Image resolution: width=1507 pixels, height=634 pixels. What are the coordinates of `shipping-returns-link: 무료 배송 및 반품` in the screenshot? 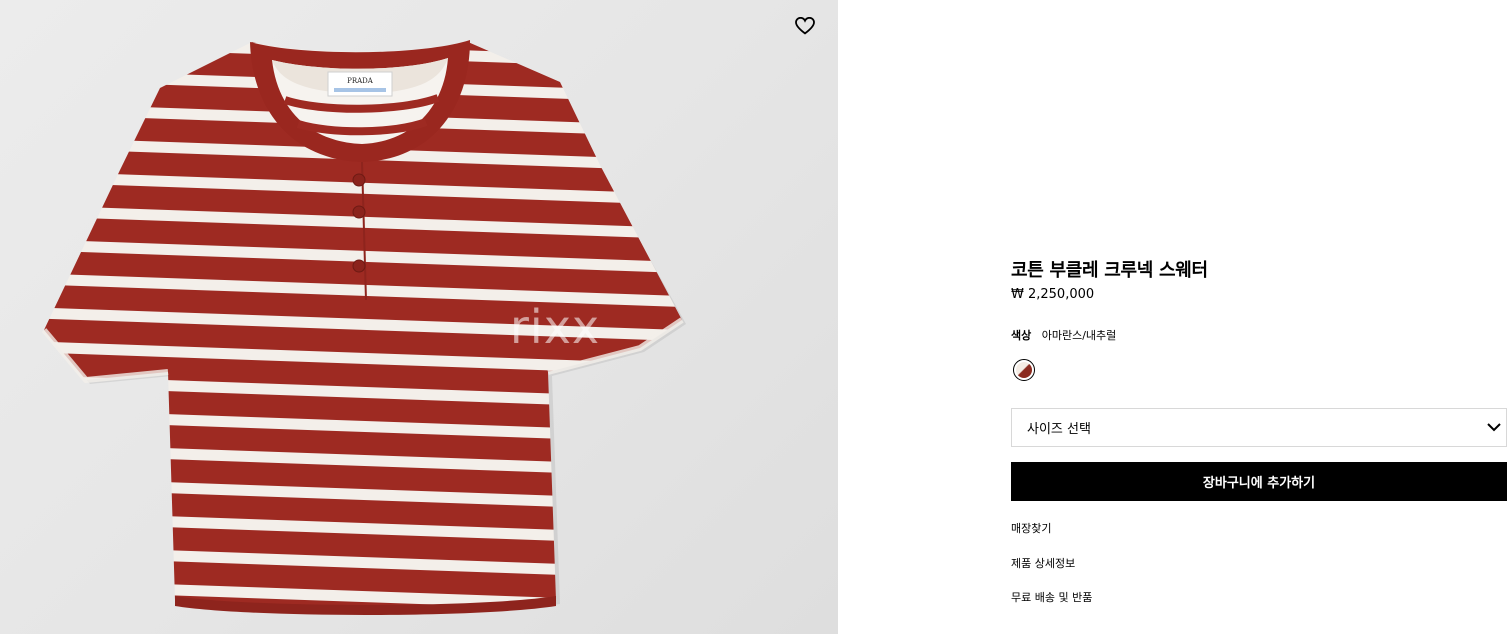 It's located at (1051, 597).